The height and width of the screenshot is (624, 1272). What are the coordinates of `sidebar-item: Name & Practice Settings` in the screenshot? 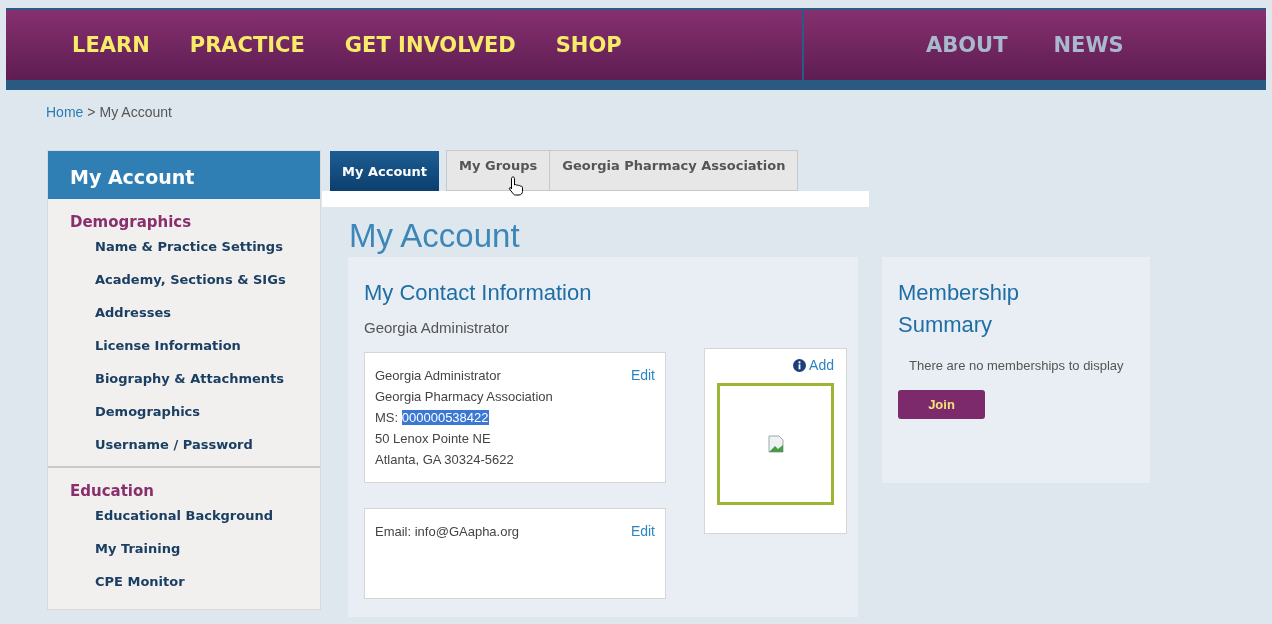 It's located at (195, 246).